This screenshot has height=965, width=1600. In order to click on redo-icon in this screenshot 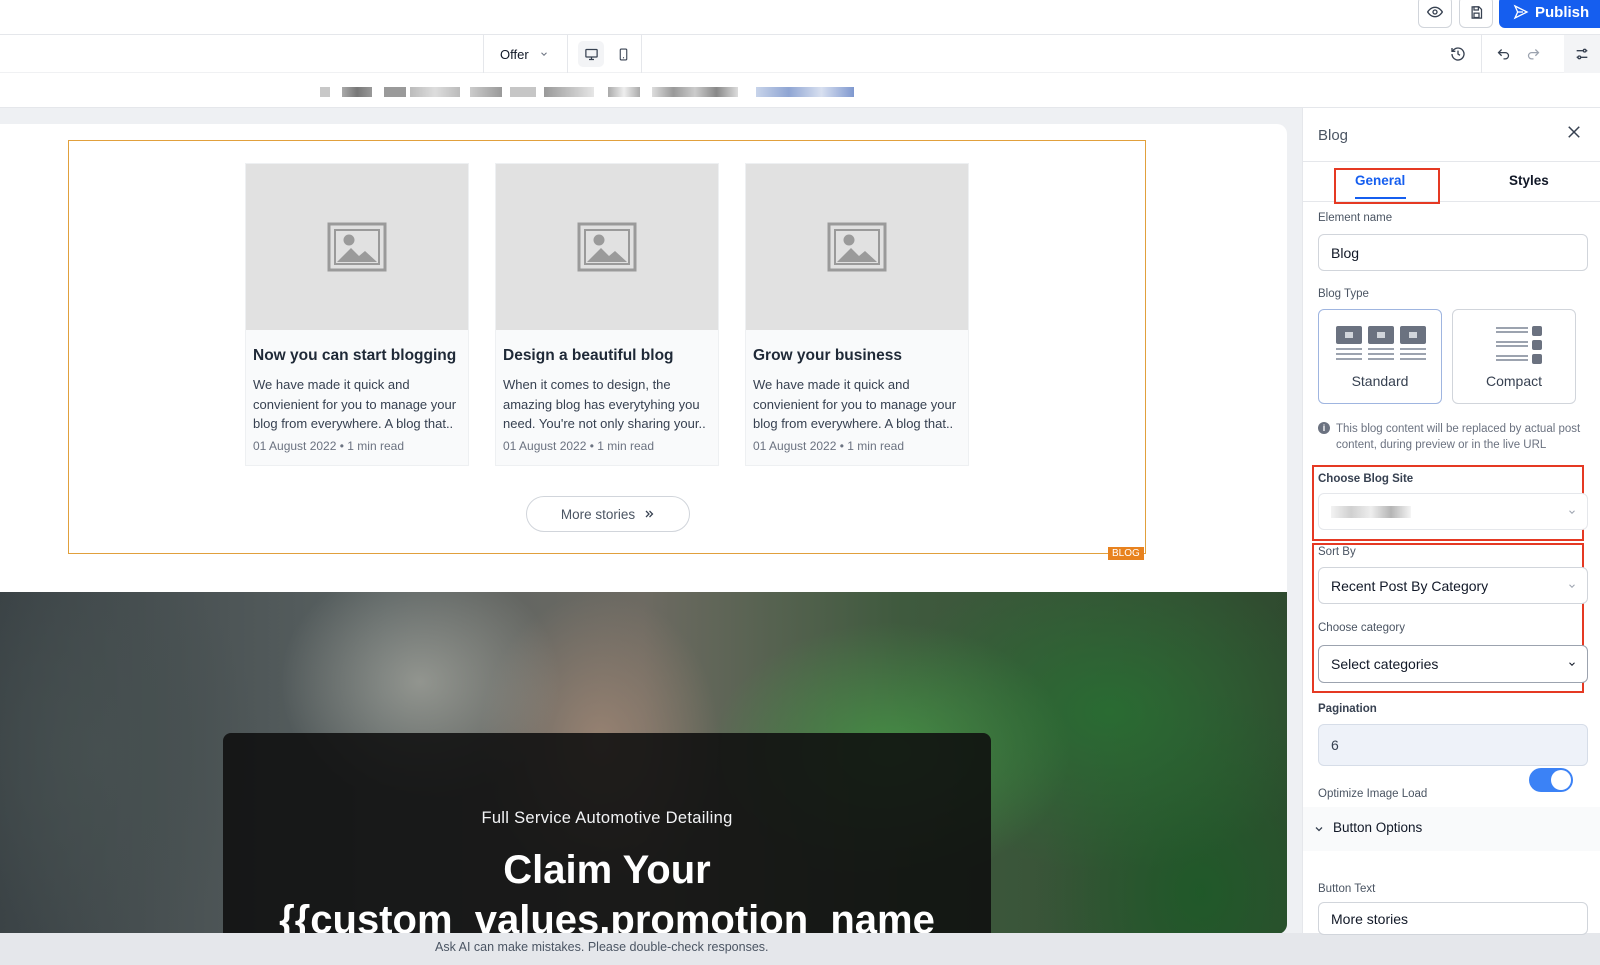, I will do `click(1533, 53)`.